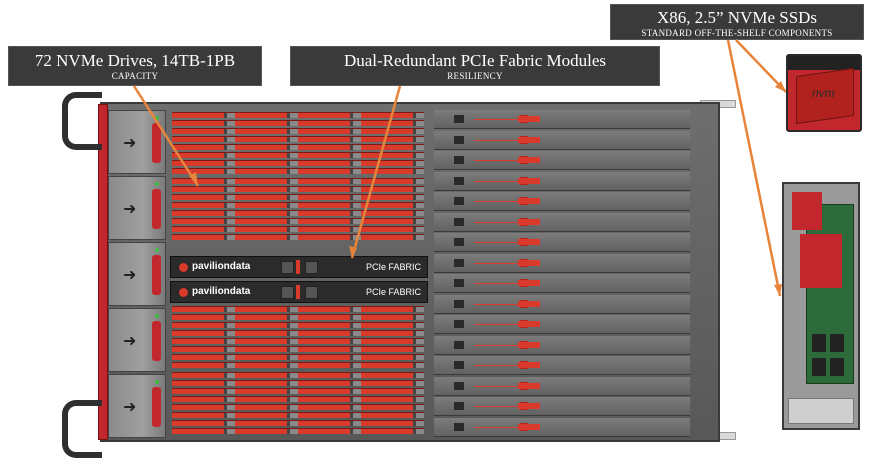 This screenshot has height=462, width=875. What do you see at coordinates (754, 168) in the screenshot?
I see `components-leader-tall` at bounding box center [754, 168].